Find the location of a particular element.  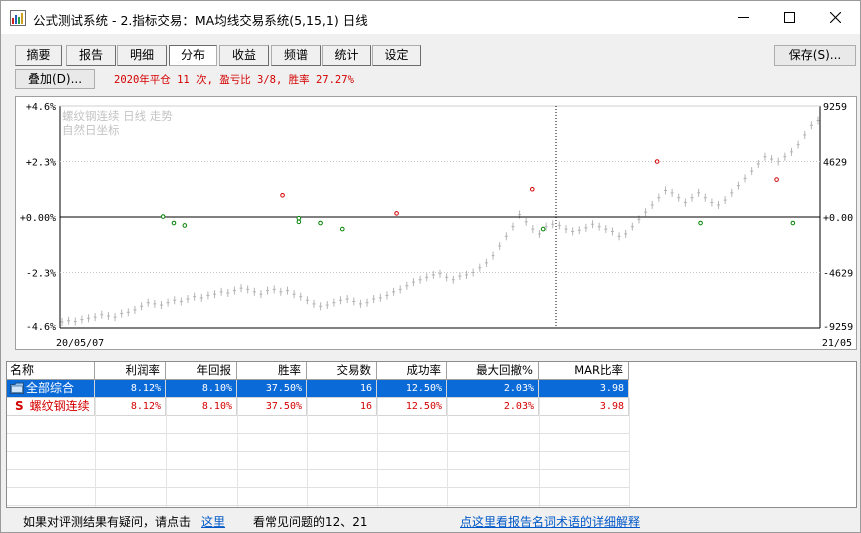

row-name-cell: 全部综合 is located at coordinates (51, 389).